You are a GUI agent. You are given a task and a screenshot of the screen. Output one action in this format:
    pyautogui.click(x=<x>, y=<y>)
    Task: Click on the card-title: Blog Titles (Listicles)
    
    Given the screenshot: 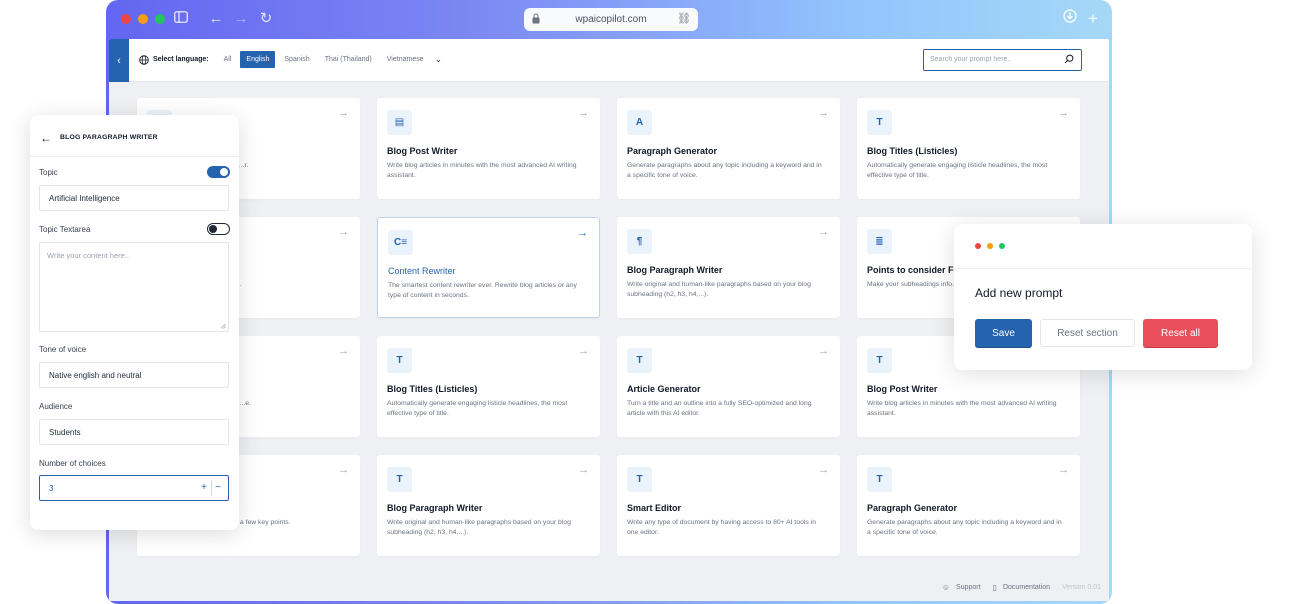 What is the action you would take?
    pyautogui.click(x=912, y=151)
    